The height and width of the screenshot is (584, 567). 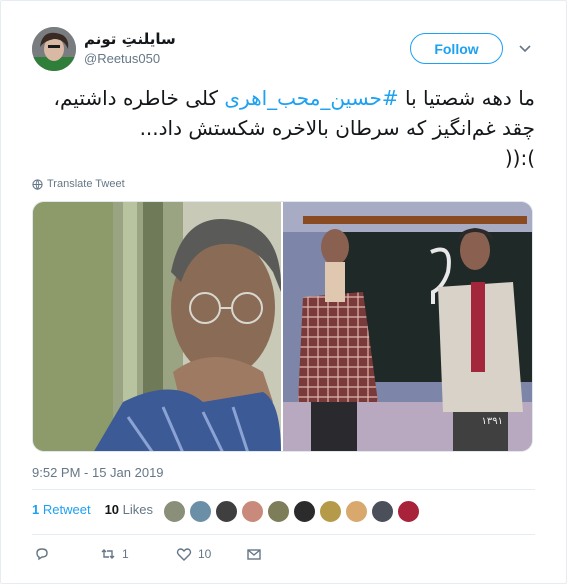 What do you see at coordinates (130, 58) in the screenshot?
I see `user-handle: @Reetus050` at bounding box center [130, 58].